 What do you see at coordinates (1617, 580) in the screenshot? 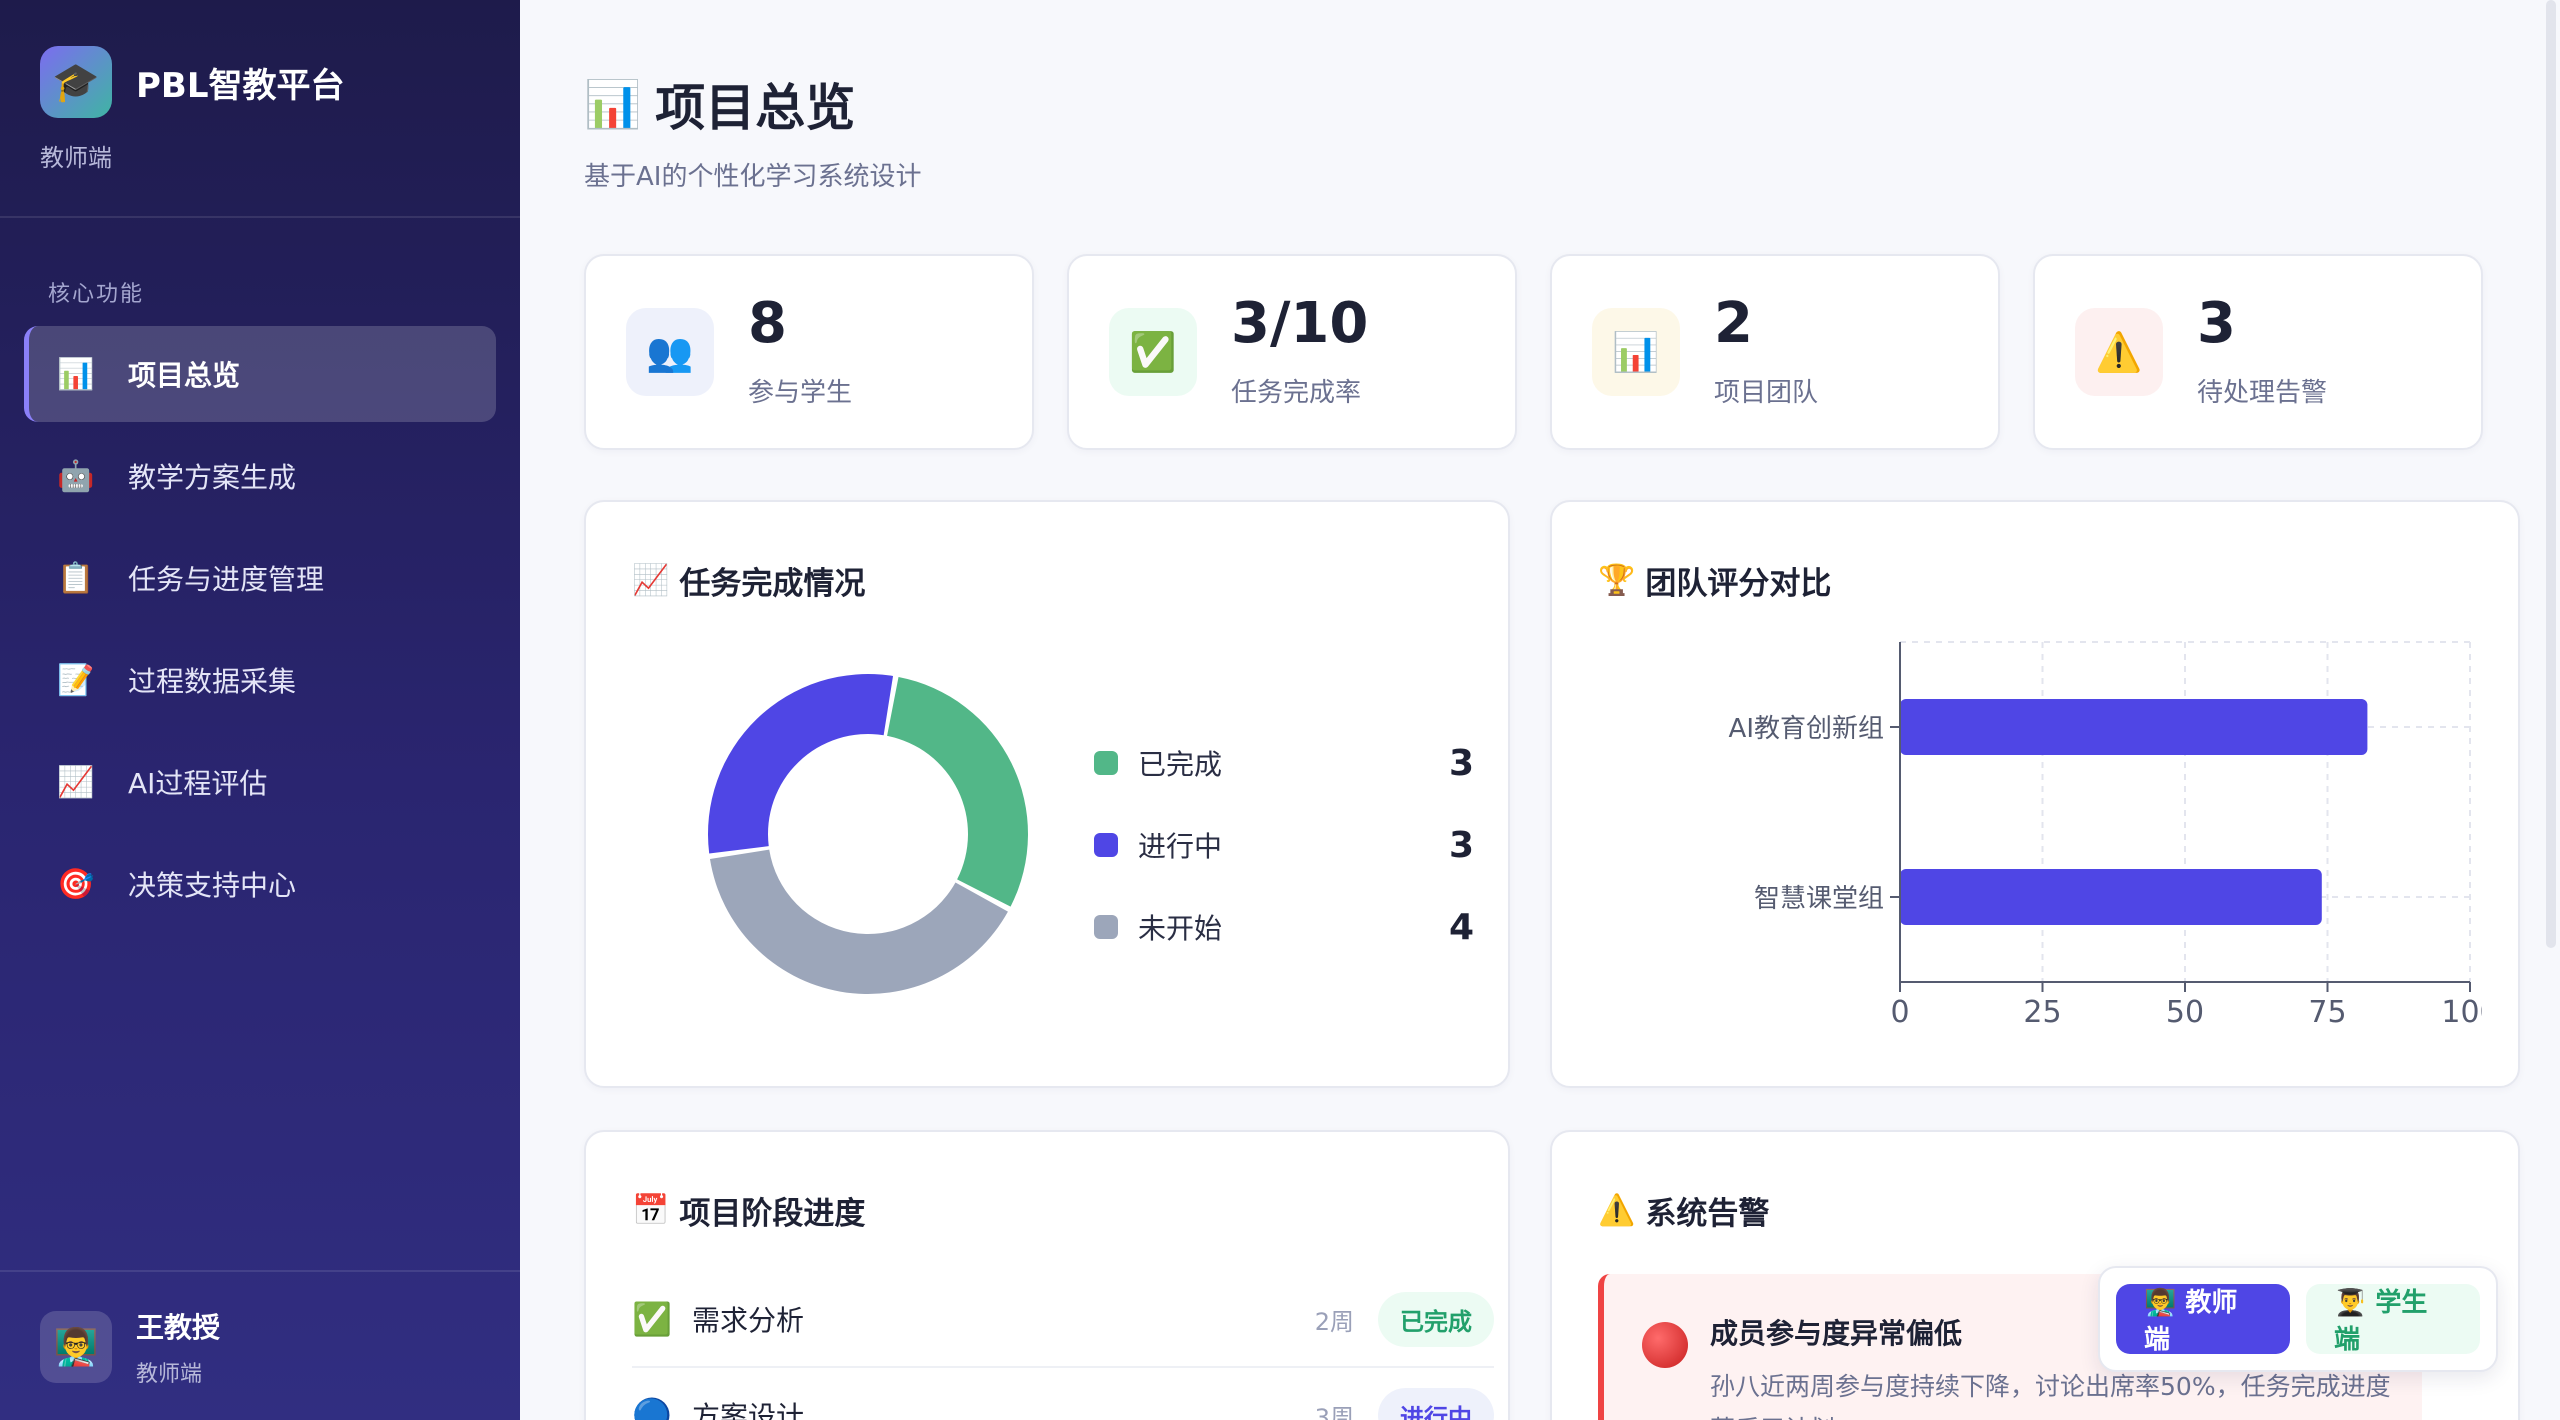
I see `trophy-icon: 🏆` at bounding box center [1617, 580].